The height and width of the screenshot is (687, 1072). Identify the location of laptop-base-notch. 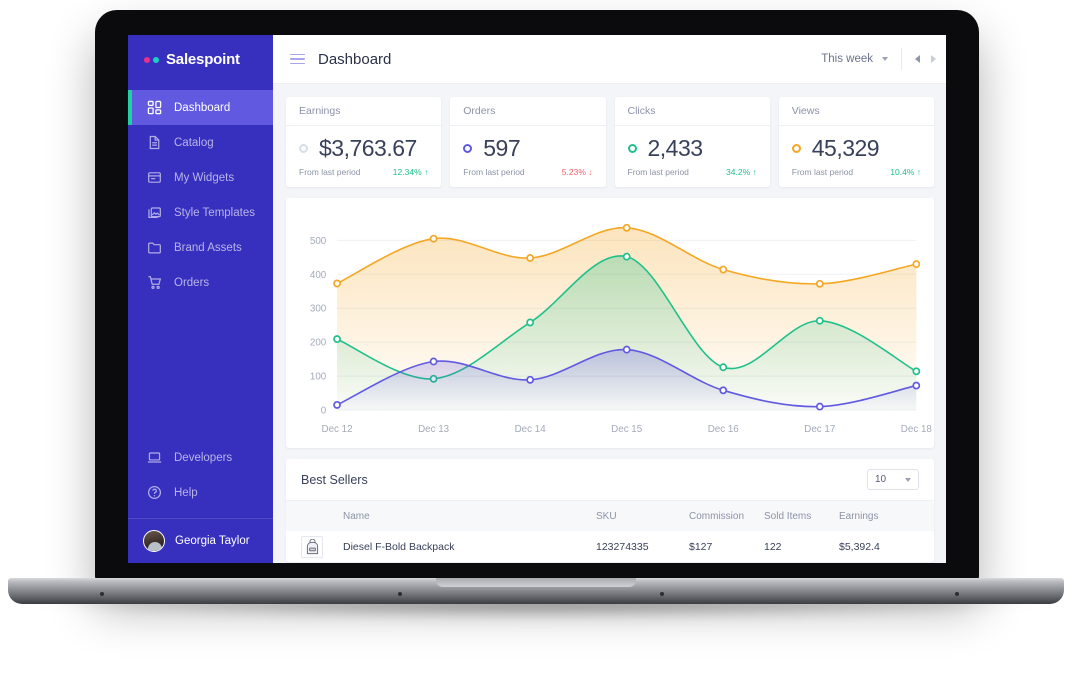
(536, 582).